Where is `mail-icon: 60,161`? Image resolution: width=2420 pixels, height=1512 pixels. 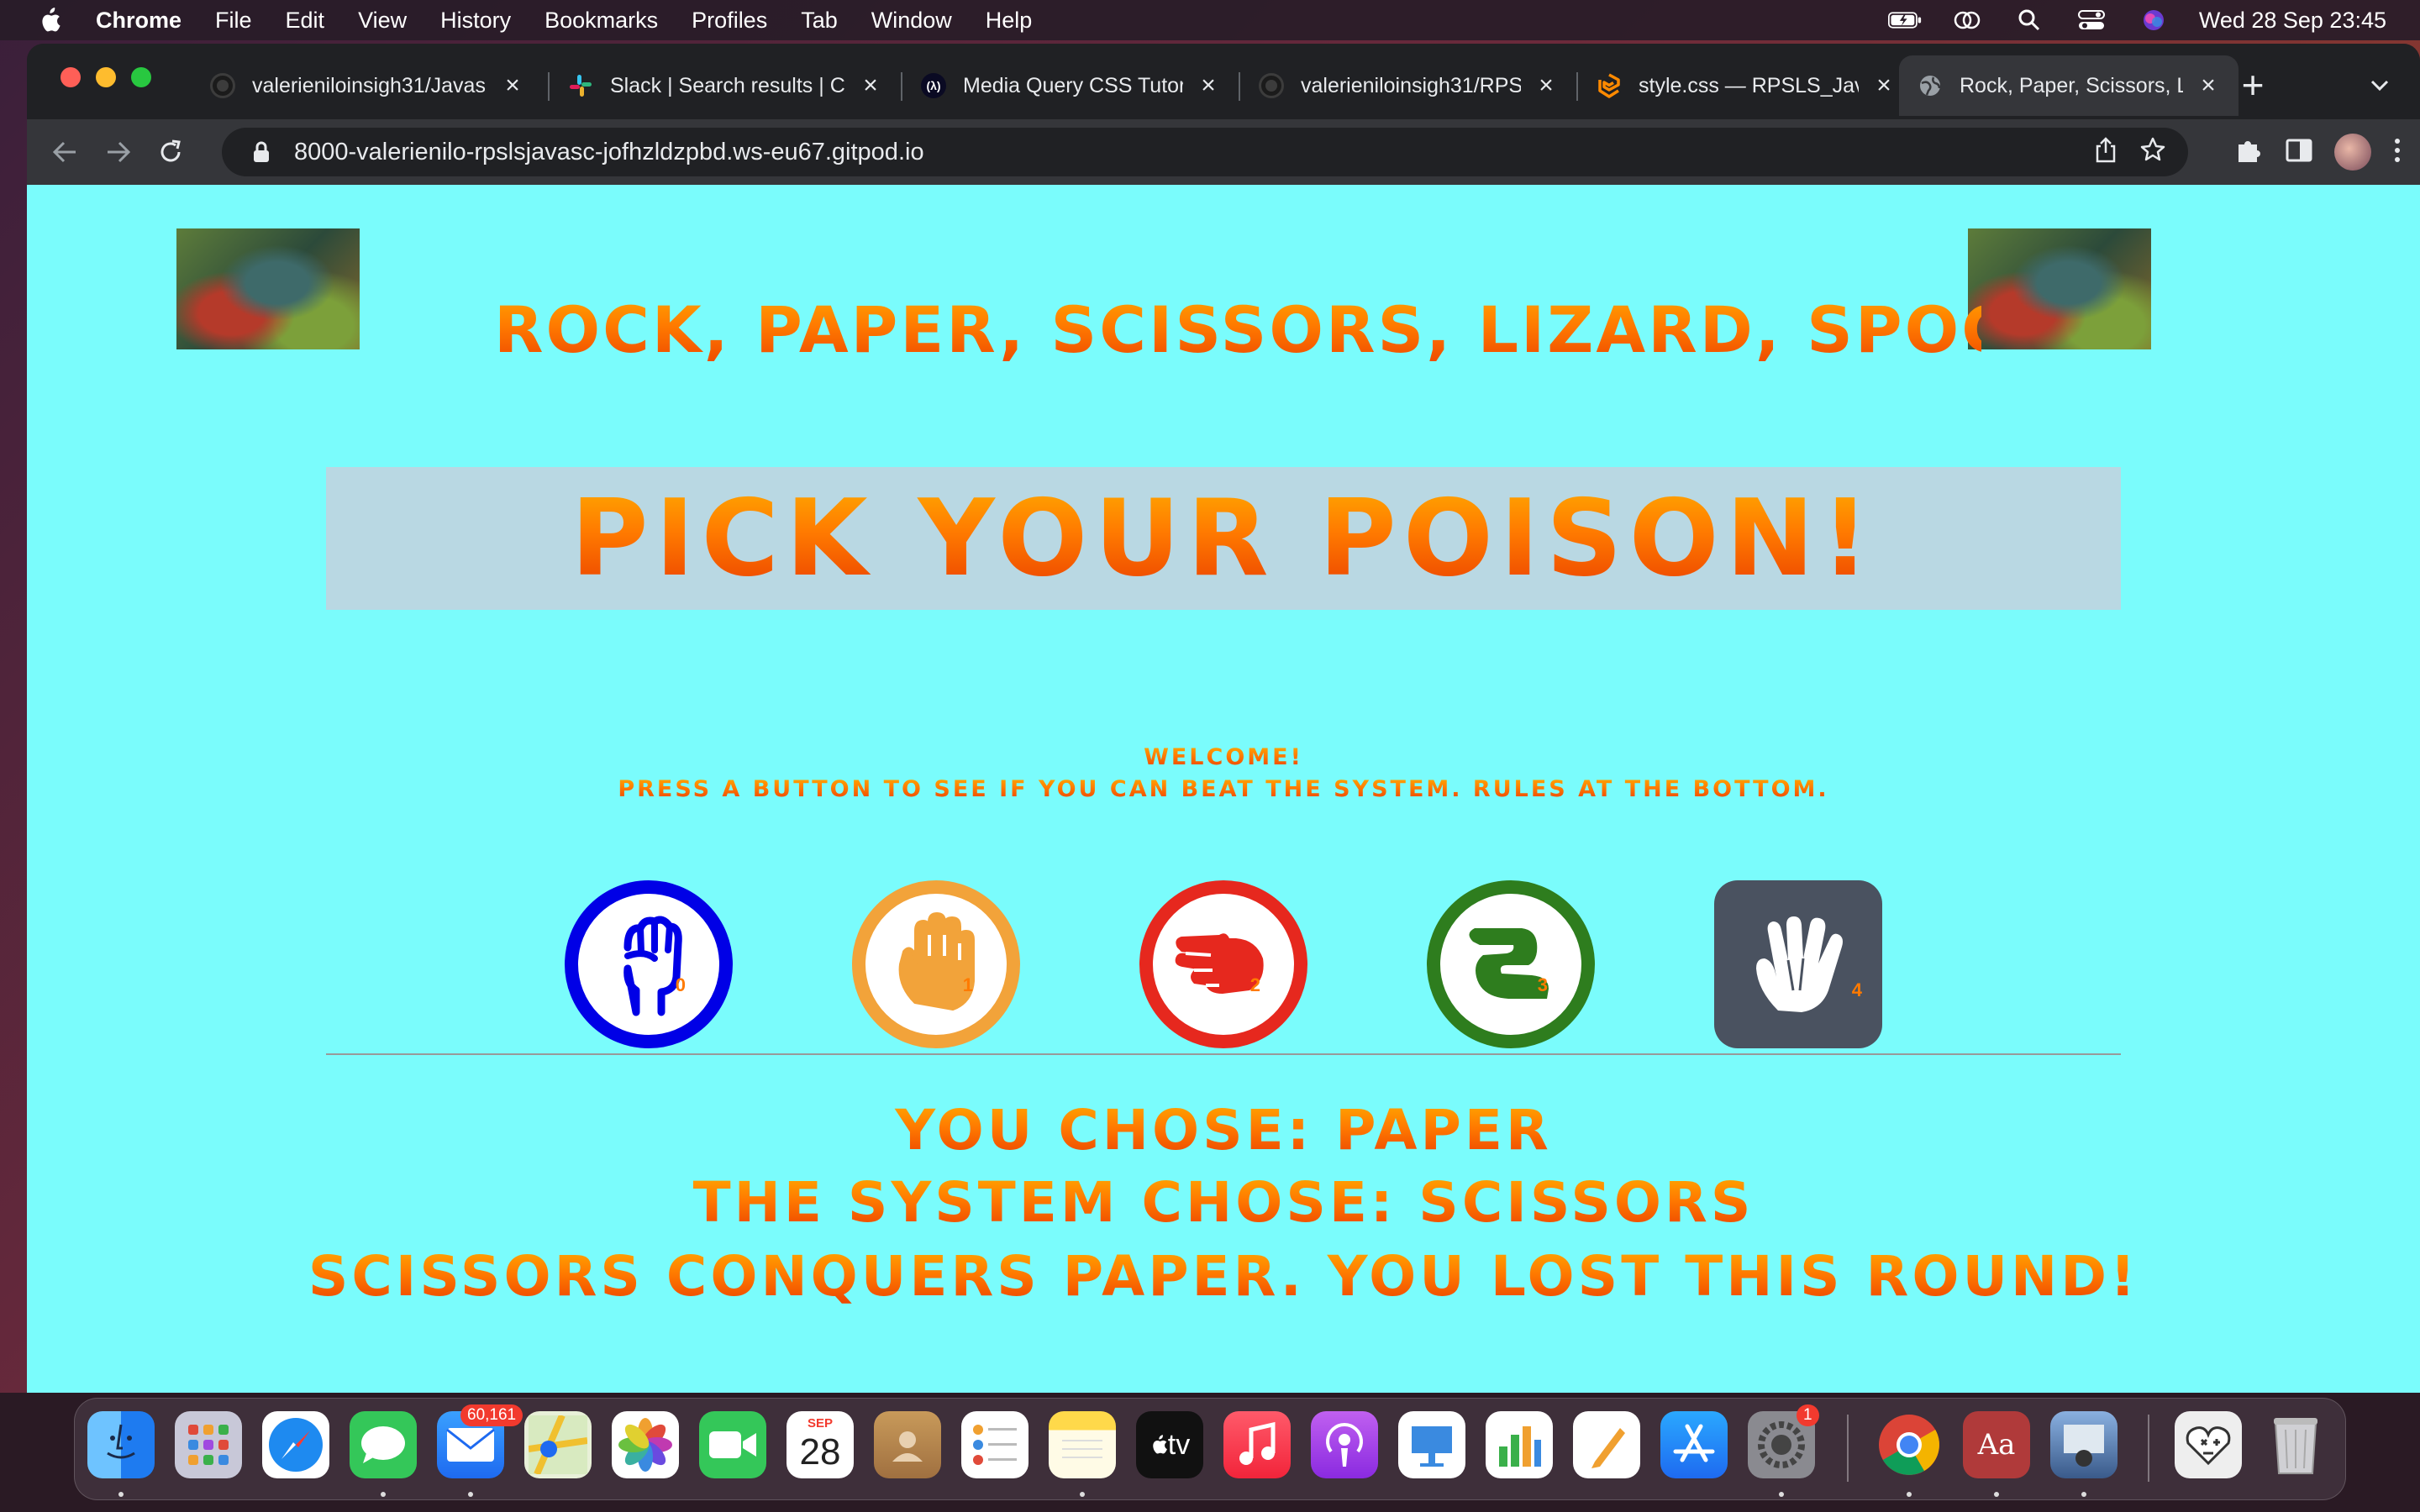 mail-icon: 60,161 is located at coordinates (480, 1441).